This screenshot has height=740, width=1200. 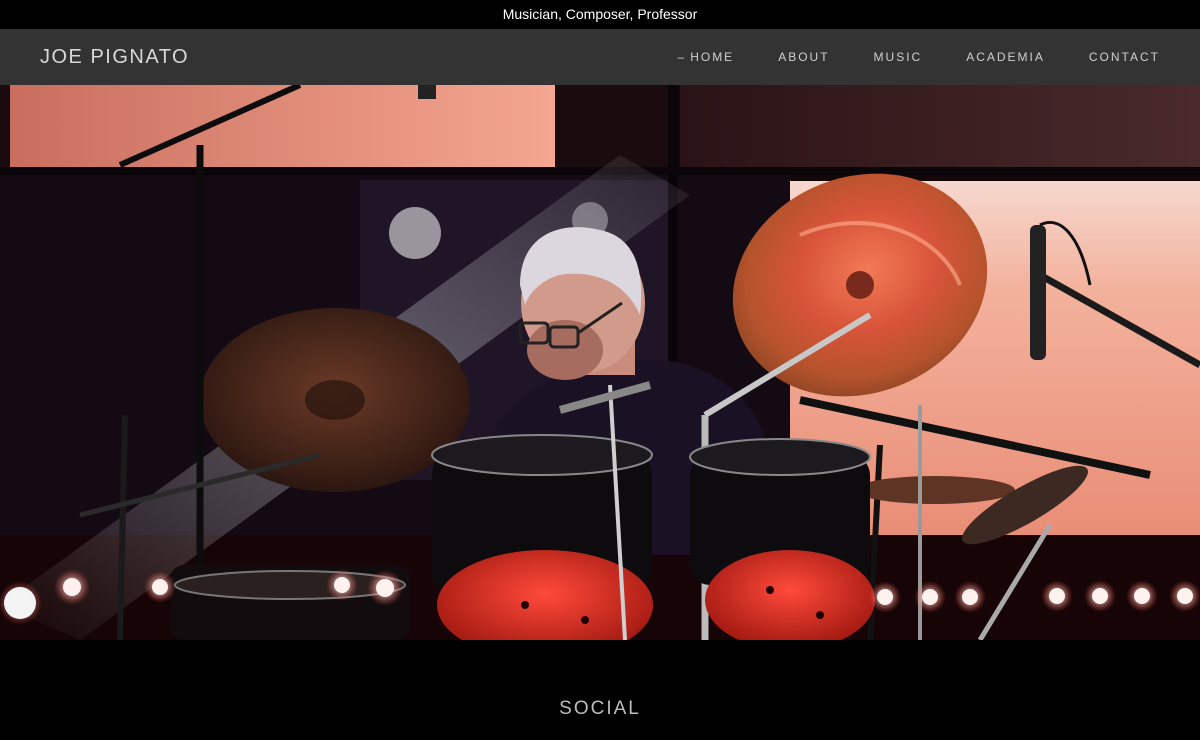 I want to click on nav-link-contact: CONTACT, so click(x=1124, y=57).